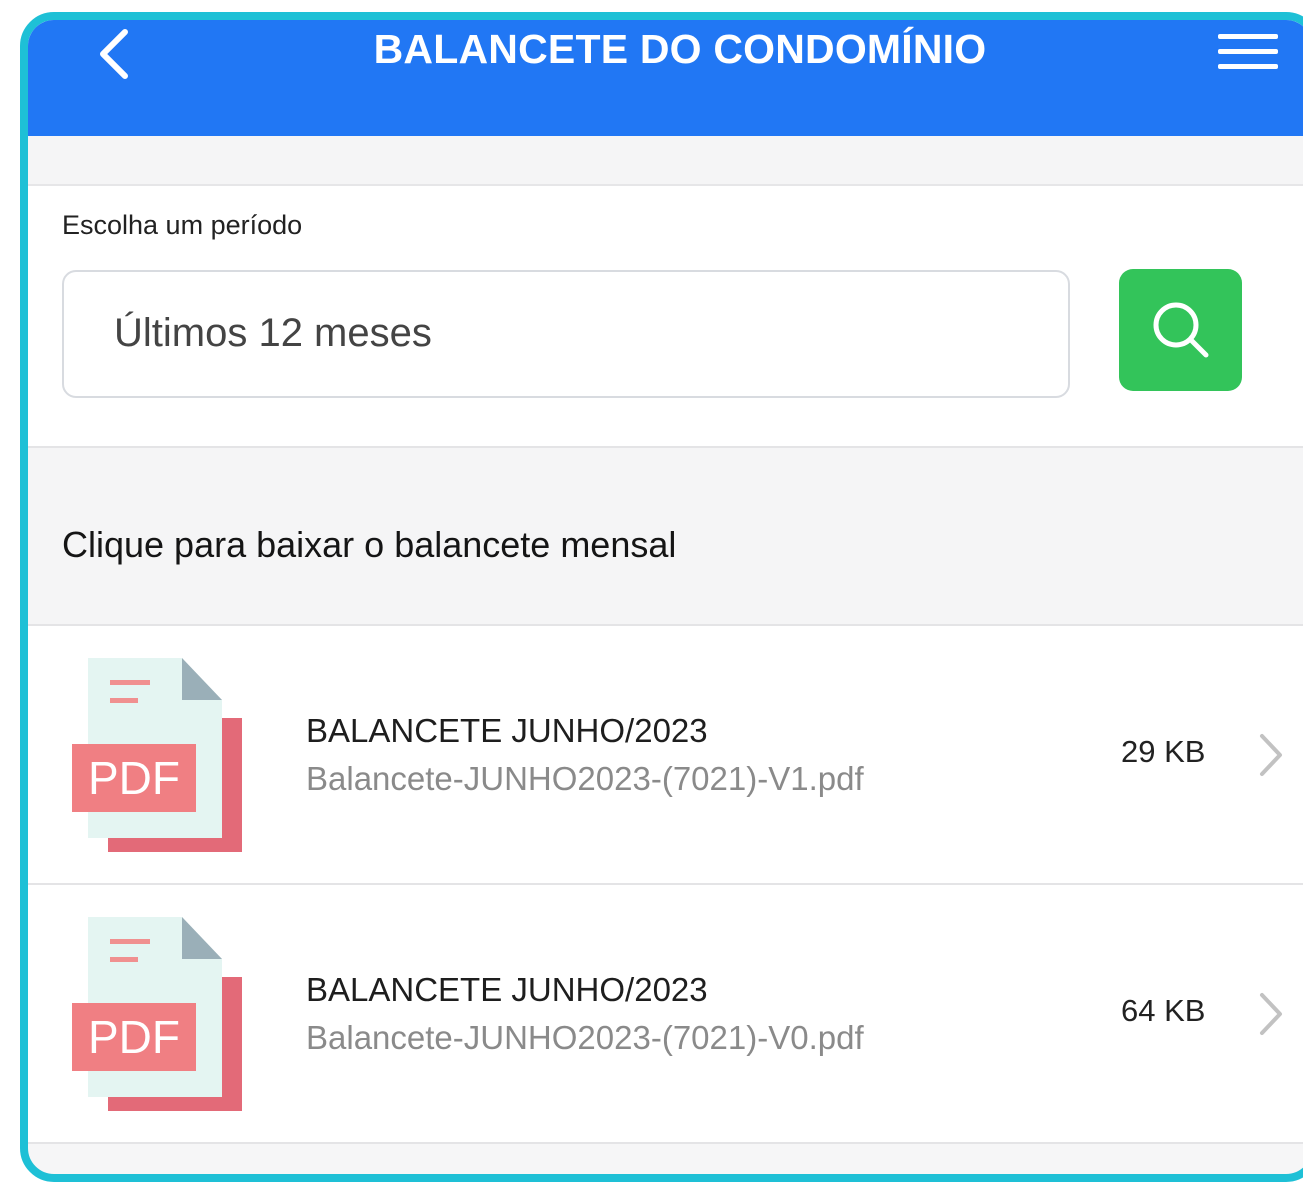  What do you see at coordinates (665, 78) in the screenshot?
I see `app-header: BALANCETE DO CONDOMÍNIO` at bounding box center [665, 78].